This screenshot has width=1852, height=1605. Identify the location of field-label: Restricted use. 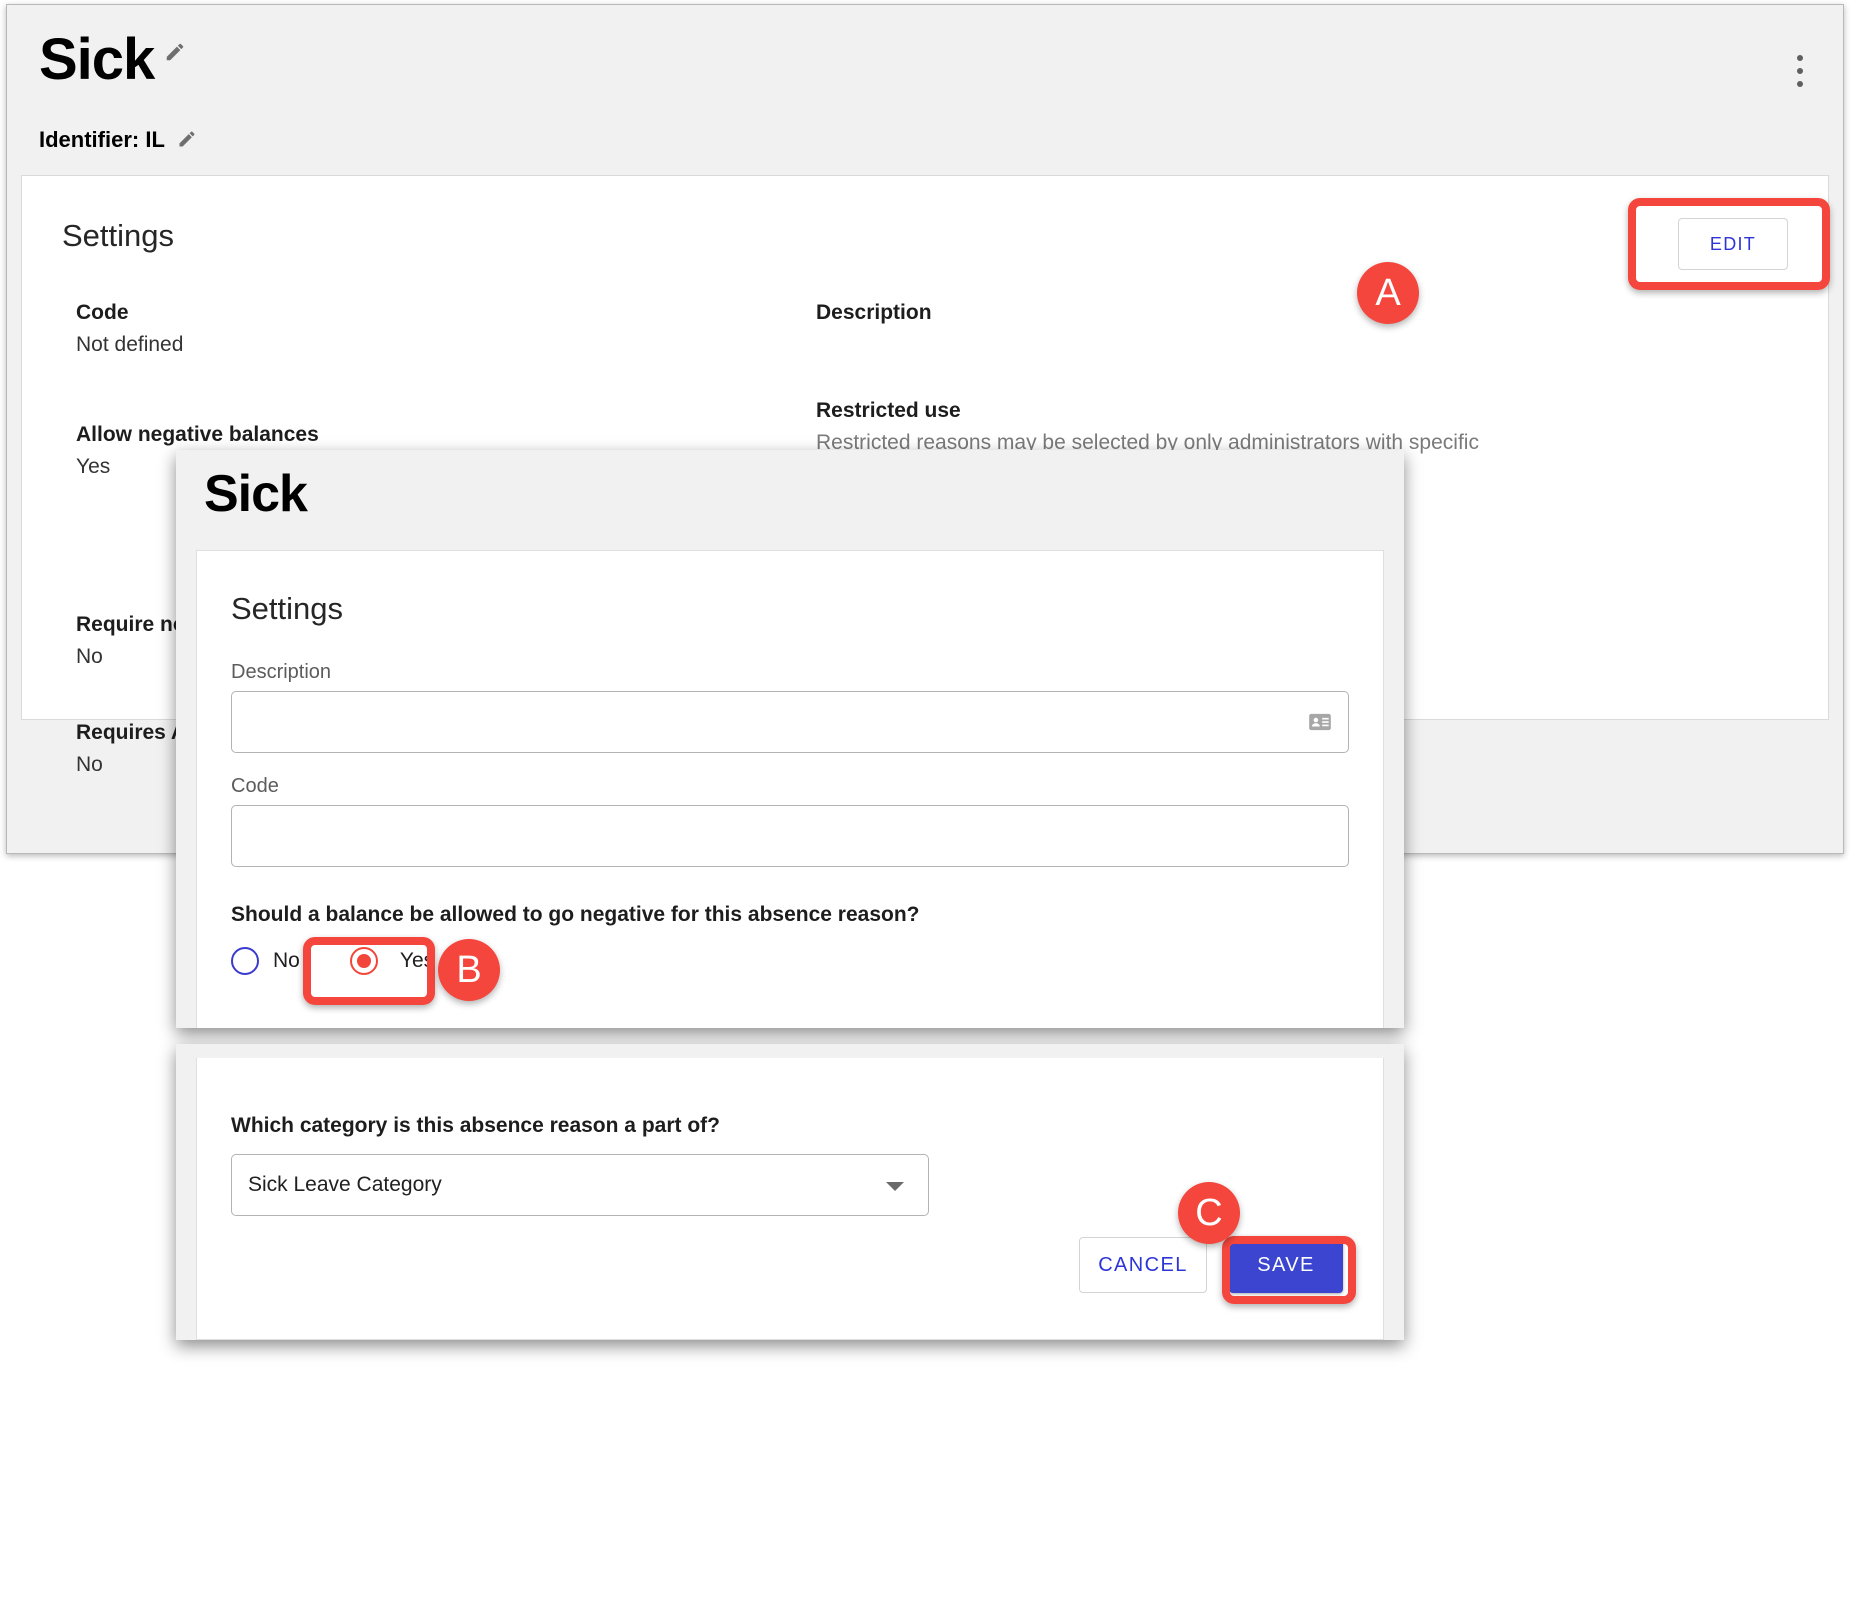
(888, 410).